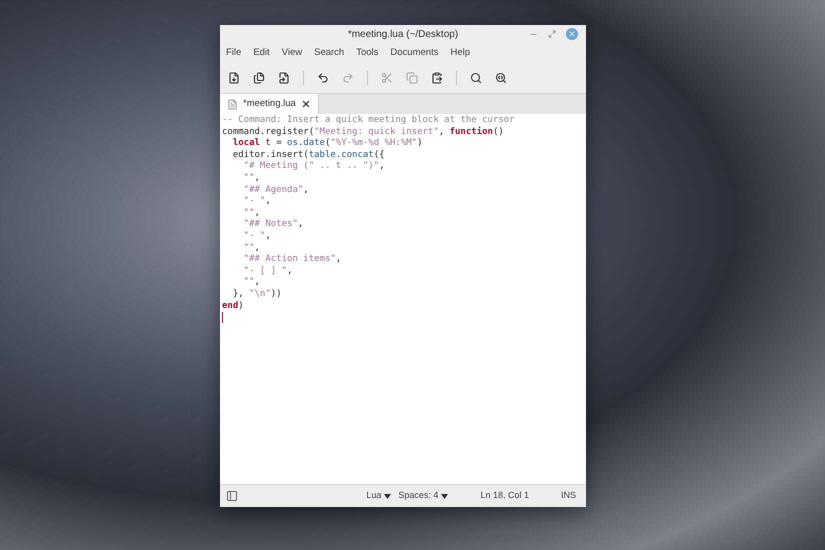  Describe the element at coordinates (414, 53) in the screenshot. I see `menu-item: Documents` at that location.